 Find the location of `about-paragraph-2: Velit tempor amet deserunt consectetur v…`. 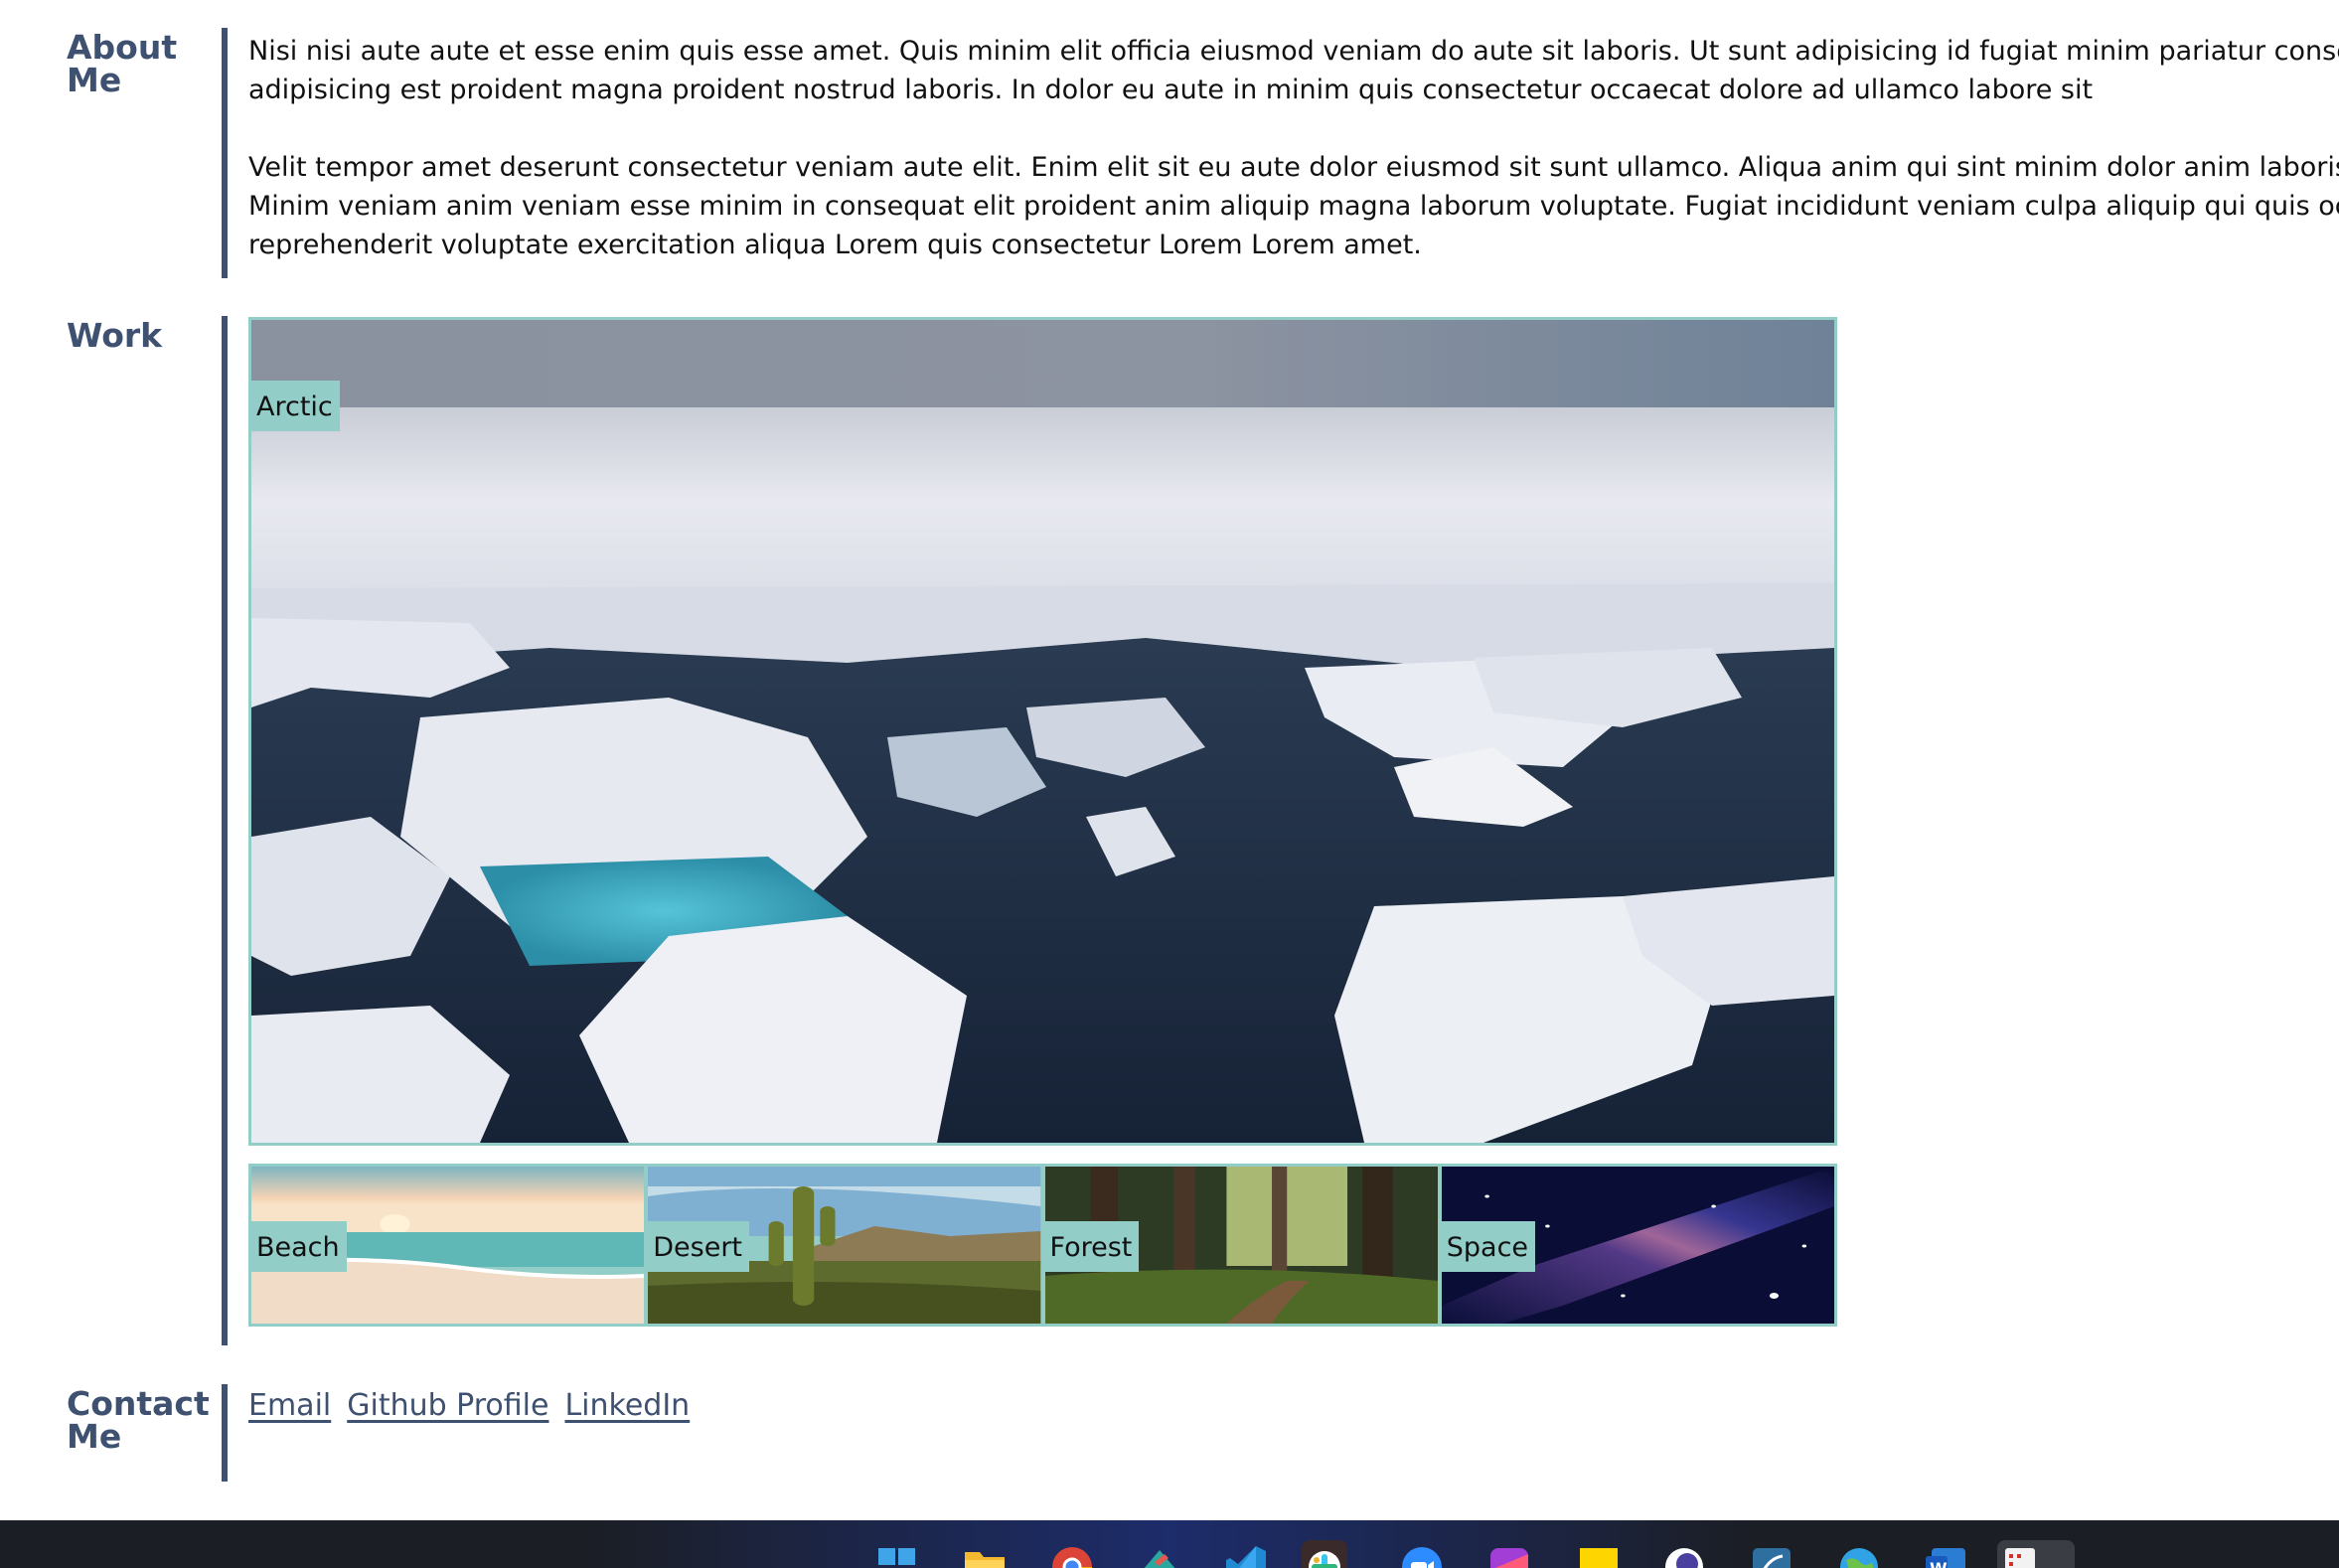

about-paragraph-2: Velit tempor amet deserunt consectetur v… is located at coordinates (1294, 206).